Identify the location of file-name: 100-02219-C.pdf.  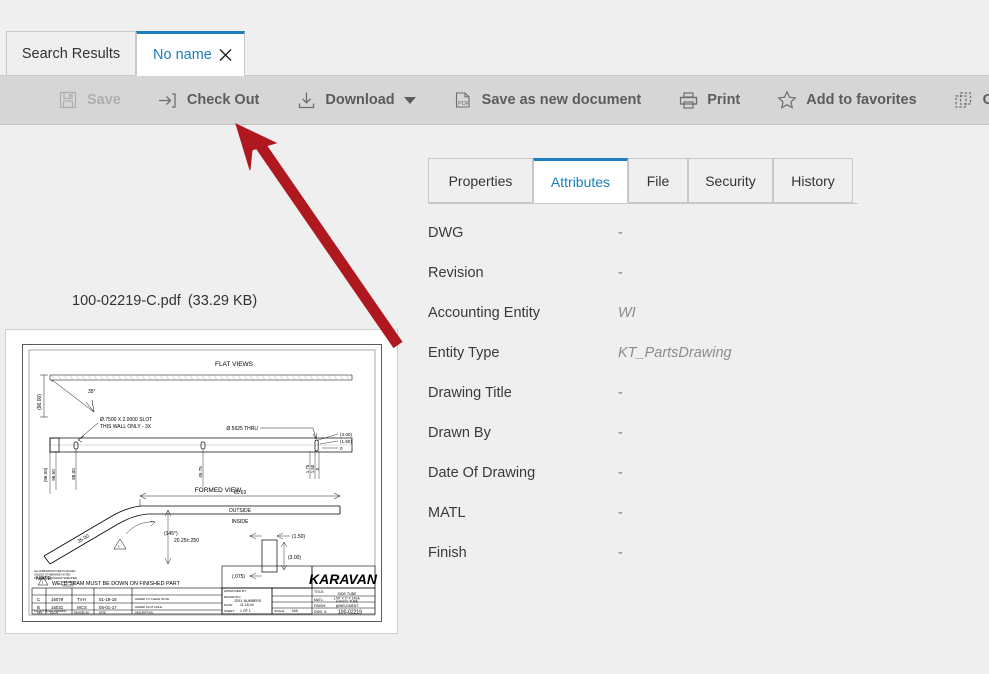
(126, 301).